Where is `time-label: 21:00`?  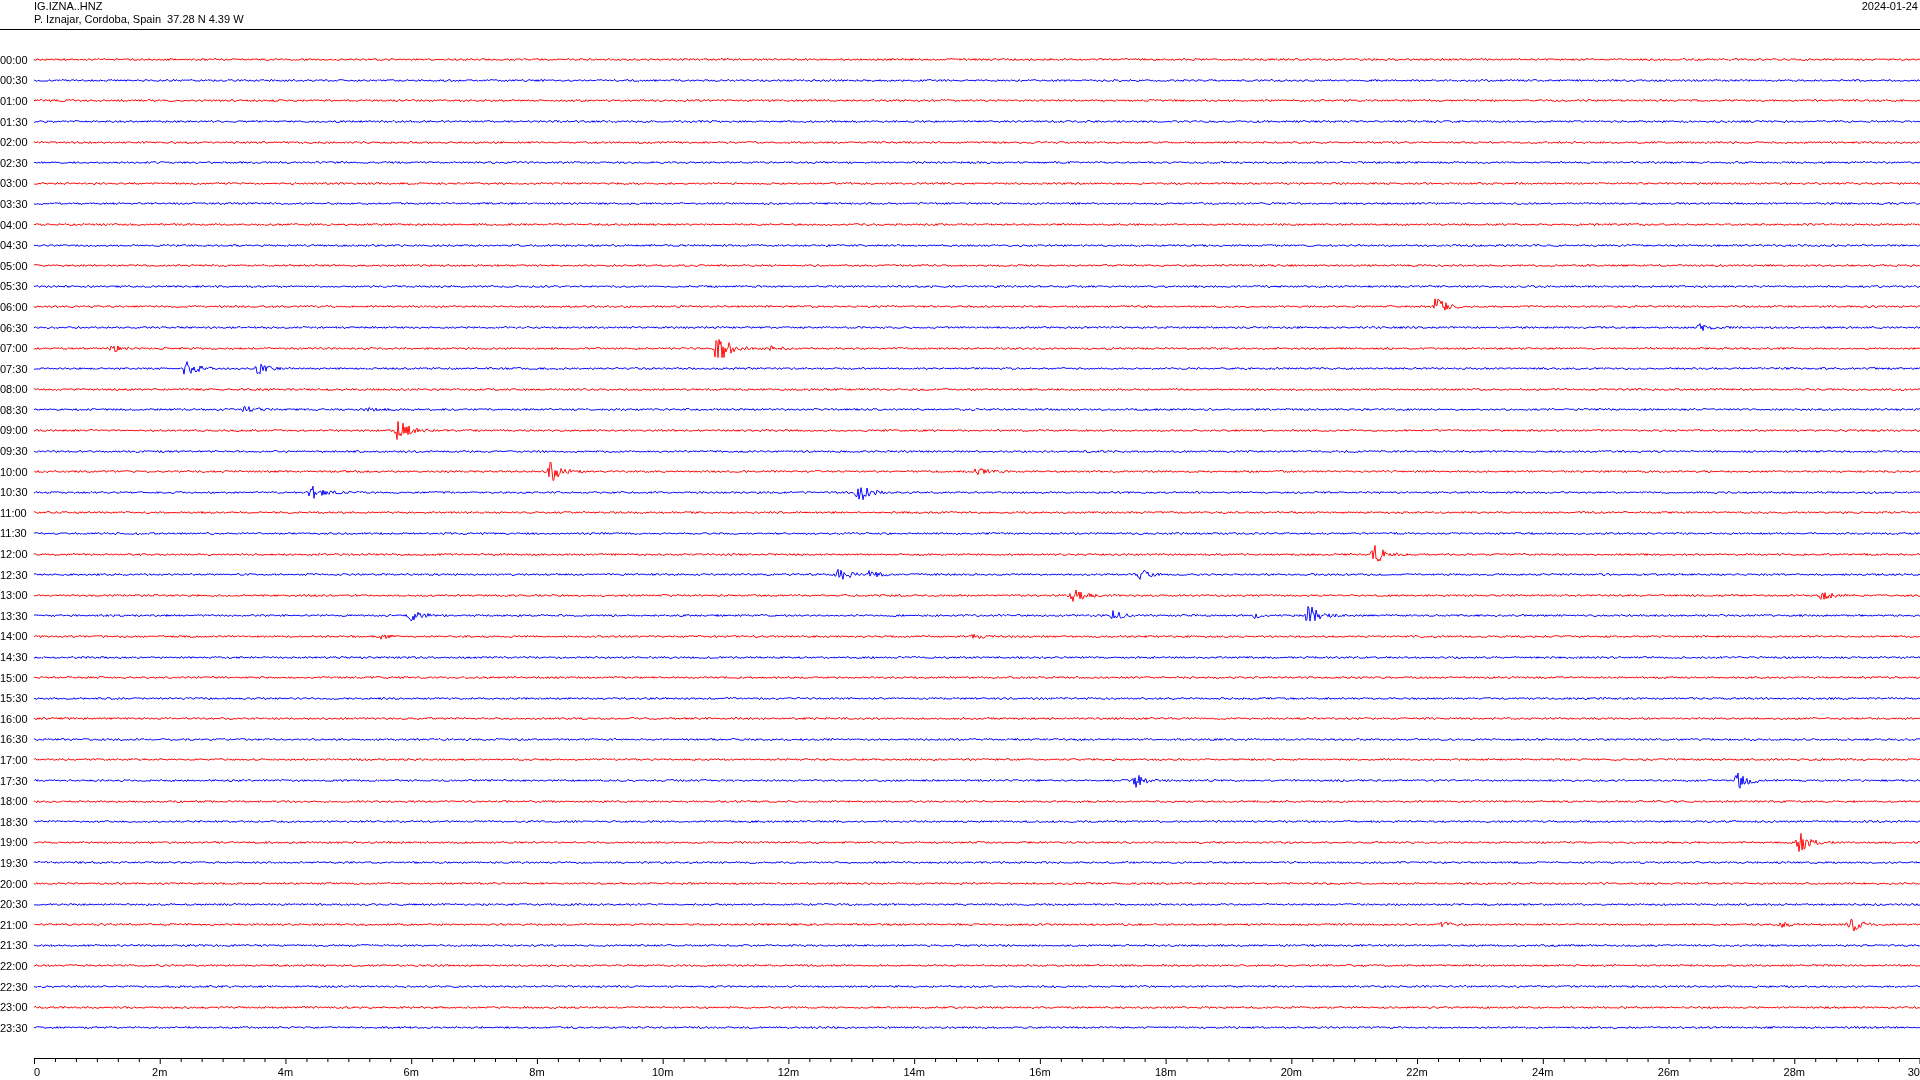
time-label: 21:00 is located at coordinates (14, 924).